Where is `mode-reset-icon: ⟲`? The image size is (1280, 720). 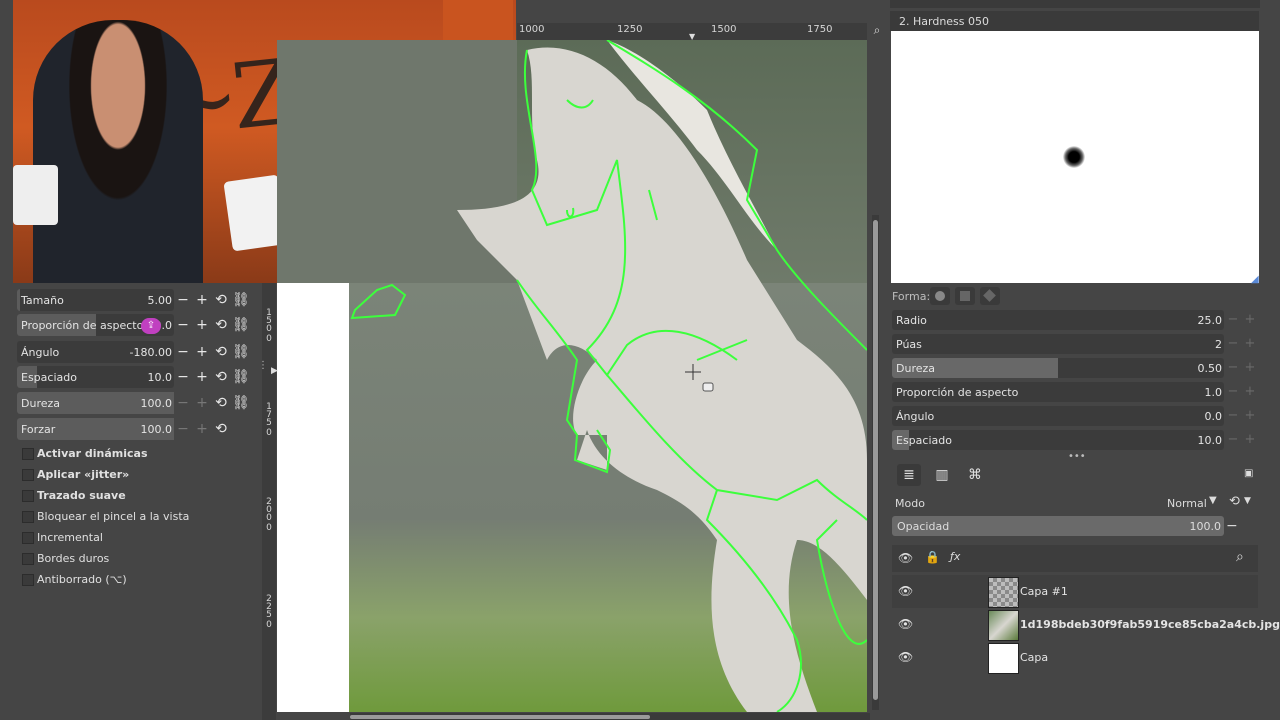
mode-reset-icon: ⟲ is located at coordinates (1234, 501).